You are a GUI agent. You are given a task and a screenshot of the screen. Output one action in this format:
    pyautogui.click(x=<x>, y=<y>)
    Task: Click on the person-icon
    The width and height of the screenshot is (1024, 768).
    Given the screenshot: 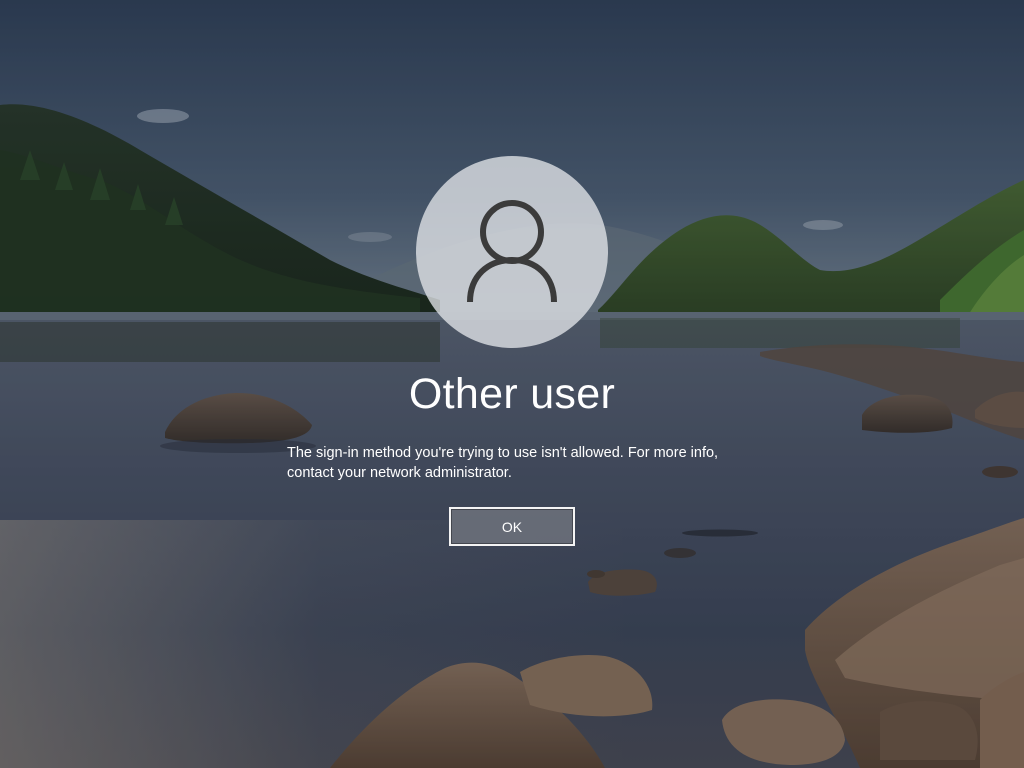 What is the action you would take?
    pyautogui.click(x=512, y=251)
    